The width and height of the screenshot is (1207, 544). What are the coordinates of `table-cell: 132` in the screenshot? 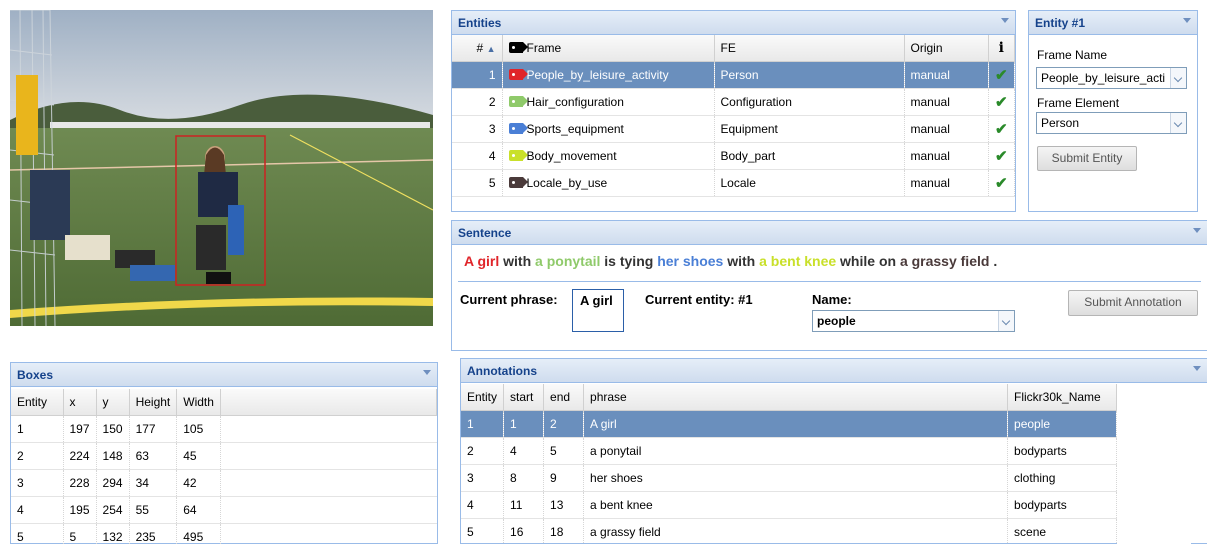 It's located at (113, 533).